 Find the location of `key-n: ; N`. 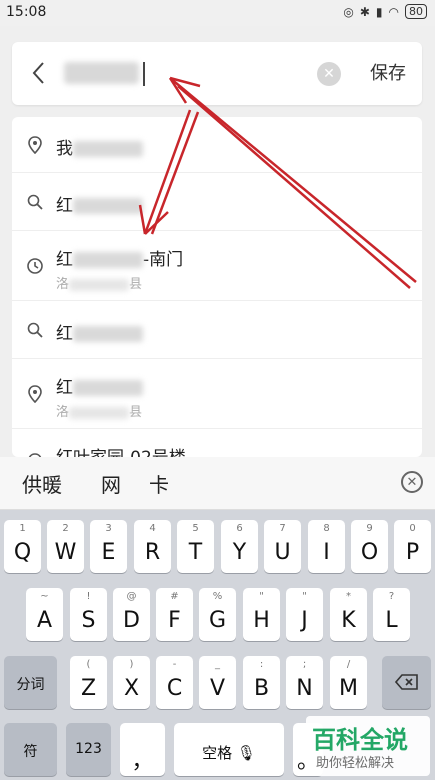

key-n: ; N is located at coordinates (304, 682).